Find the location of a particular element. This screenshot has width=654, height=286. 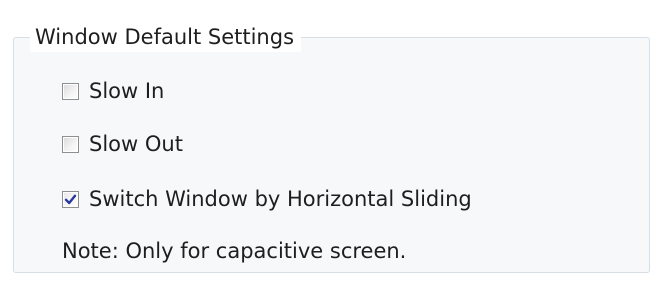

checkmark-icon is located at coordinates (70, 199).